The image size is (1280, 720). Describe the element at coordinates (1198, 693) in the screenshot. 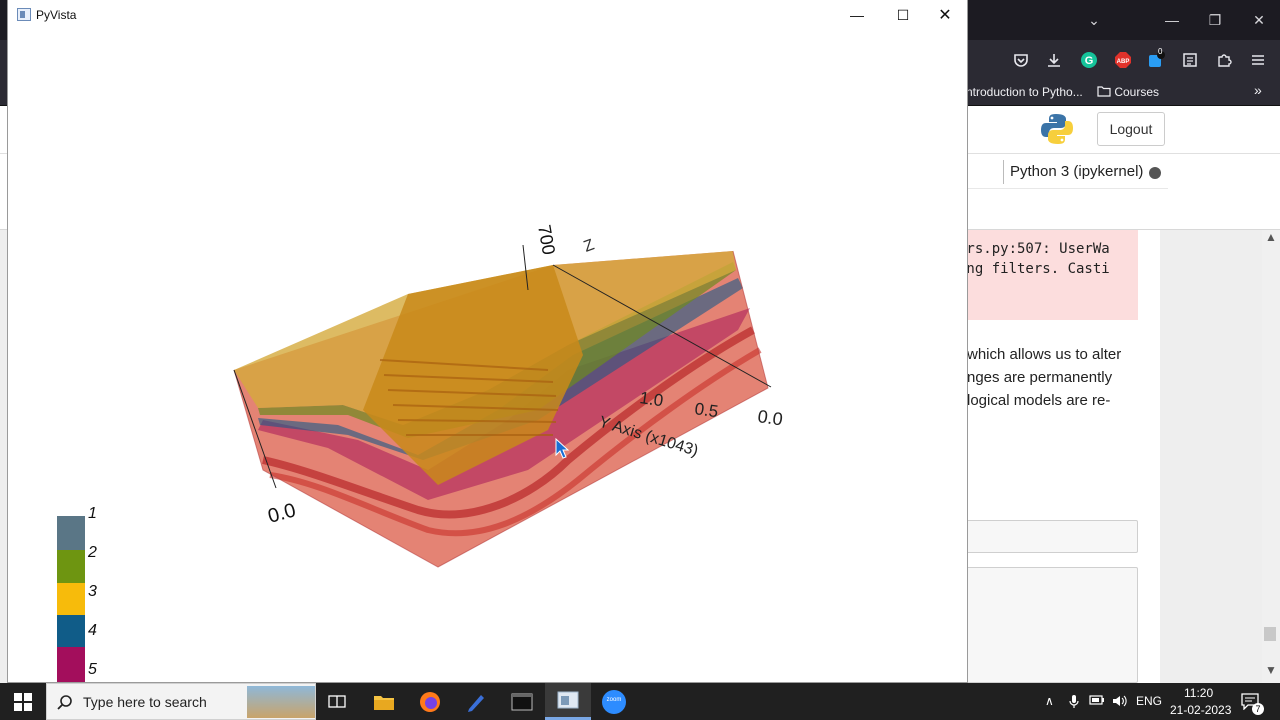

I see `clock-time: 11:20` at that location.